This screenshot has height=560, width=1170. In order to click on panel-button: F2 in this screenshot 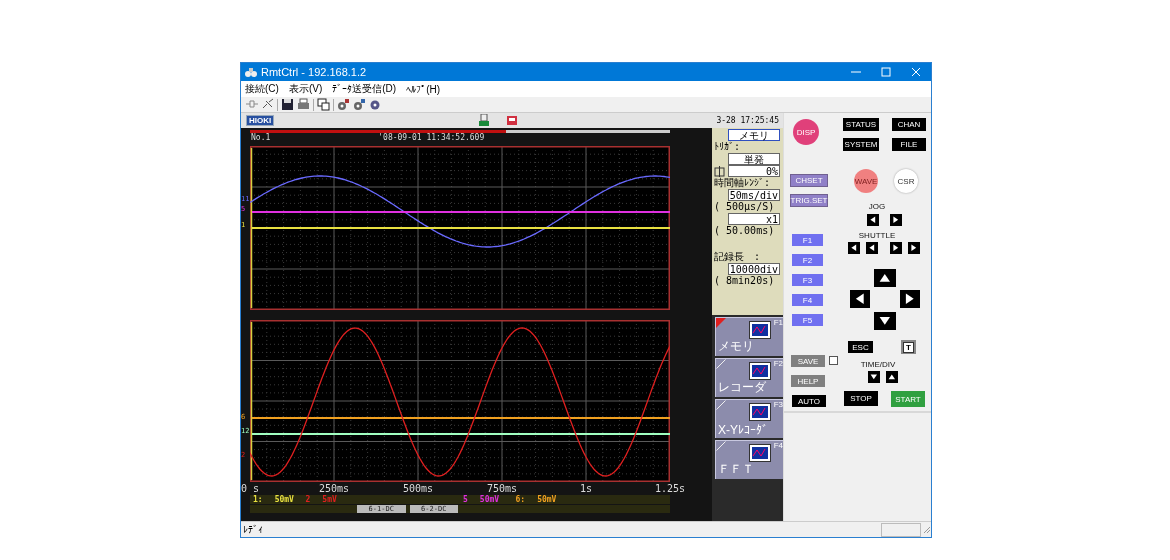, I will do `click(807, 260)`.